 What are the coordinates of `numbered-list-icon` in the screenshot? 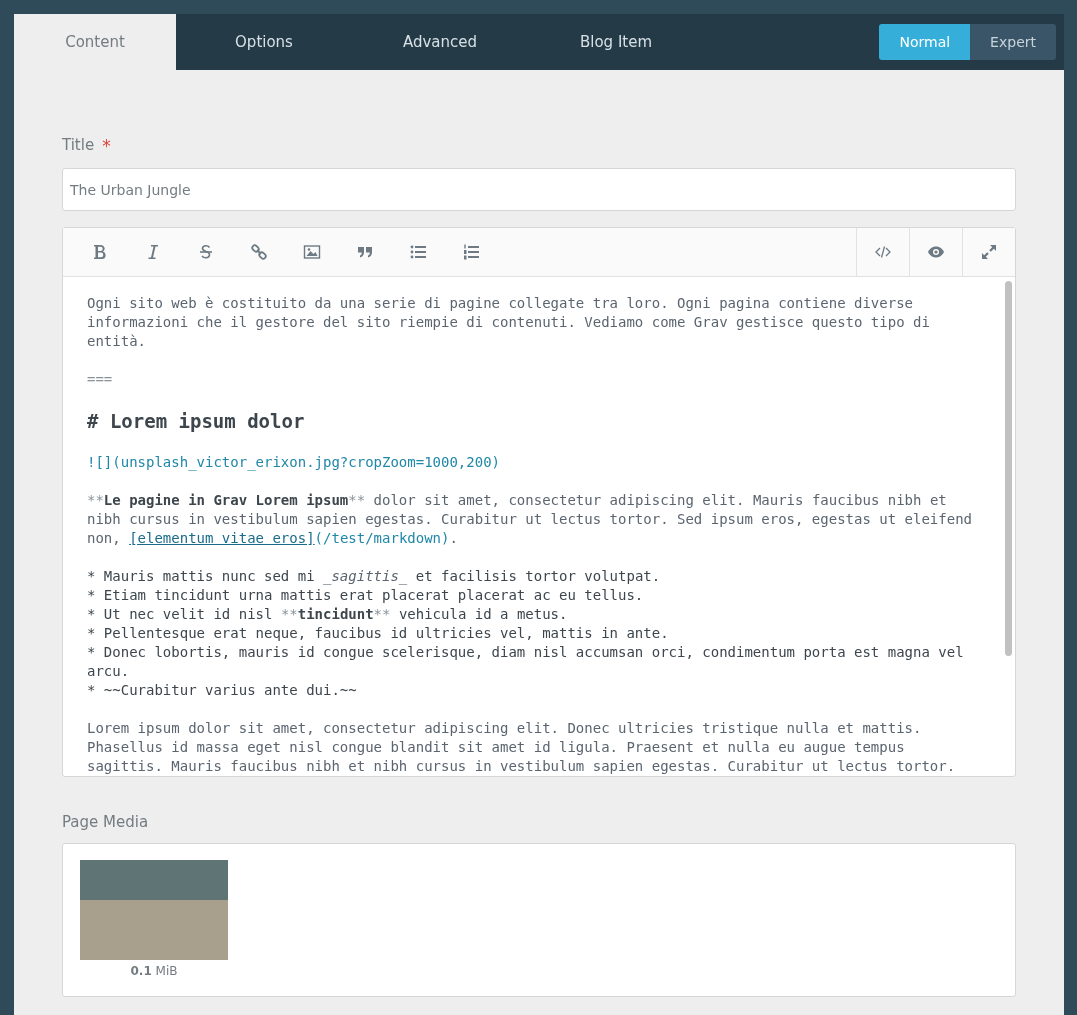 It's located at (470, 252).